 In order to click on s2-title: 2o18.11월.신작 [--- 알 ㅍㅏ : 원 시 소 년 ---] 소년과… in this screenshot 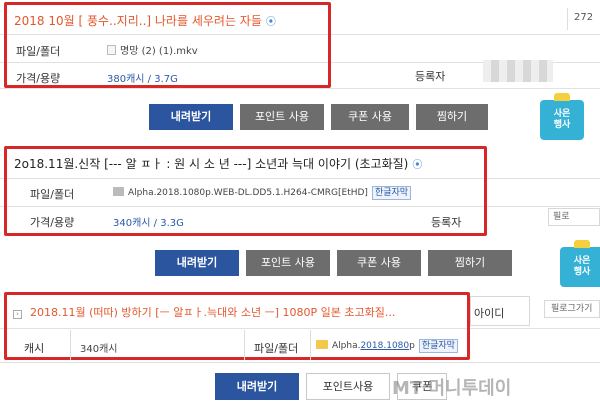, I will do `click(218, 163)`.